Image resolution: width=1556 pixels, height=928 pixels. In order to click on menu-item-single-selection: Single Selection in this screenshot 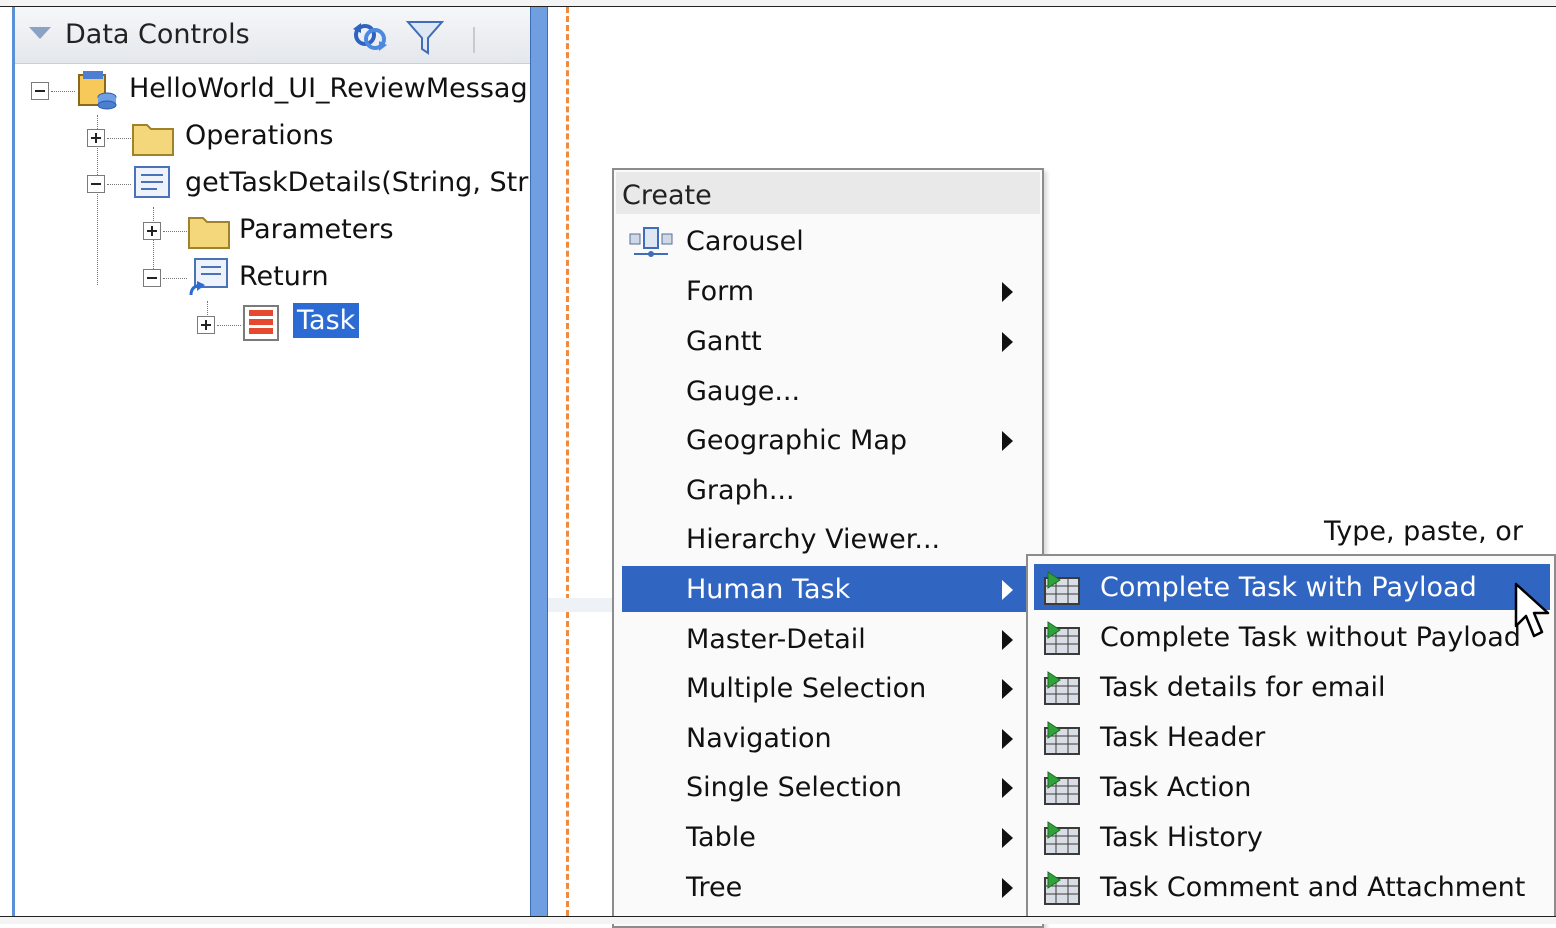, I will do `click(829, 787)`.